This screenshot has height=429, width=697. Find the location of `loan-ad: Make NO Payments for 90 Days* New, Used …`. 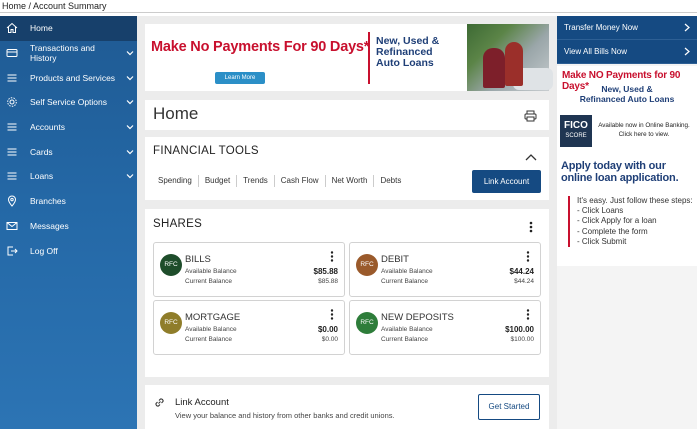

loan-ad: Make NO Payments for 90 Days* New, Used … is located at coordinates (627, 166).